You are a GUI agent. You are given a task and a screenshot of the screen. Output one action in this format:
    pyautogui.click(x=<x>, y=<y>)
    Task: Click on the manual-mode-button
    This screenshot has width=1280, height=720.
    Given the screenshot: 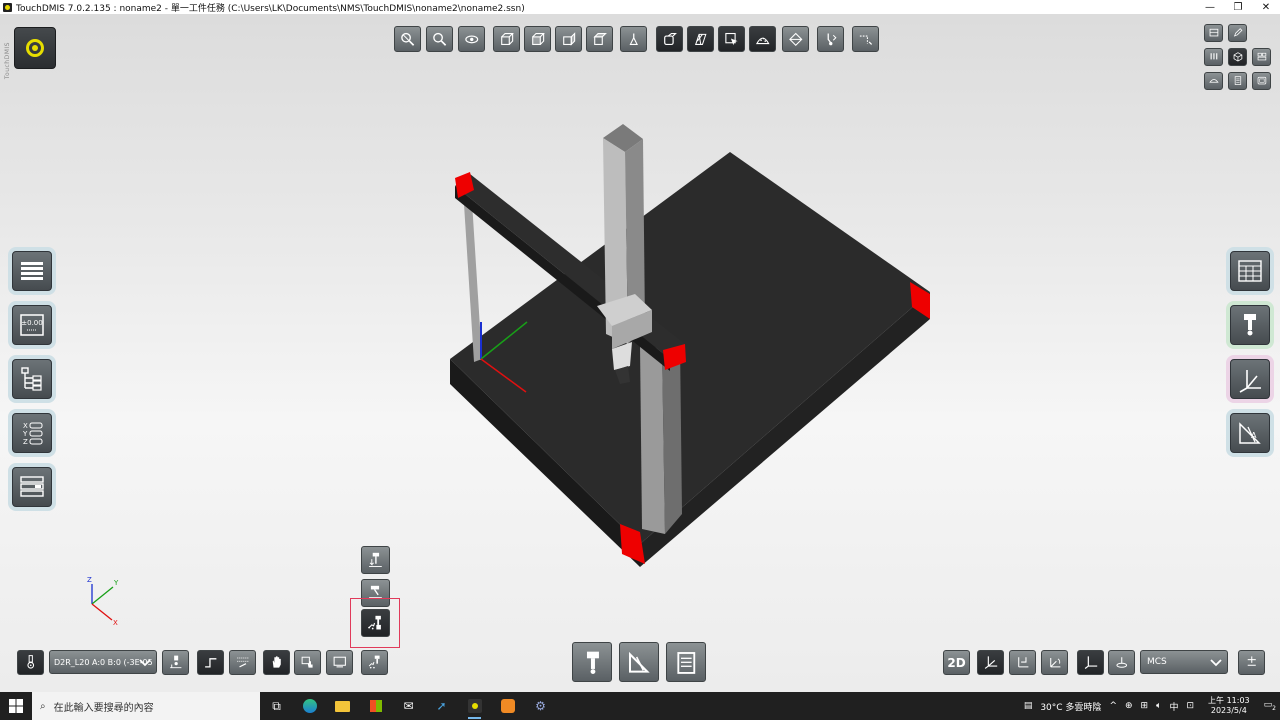 What is the action you would take?
    pyautogui.click(x=276, y=662)
    